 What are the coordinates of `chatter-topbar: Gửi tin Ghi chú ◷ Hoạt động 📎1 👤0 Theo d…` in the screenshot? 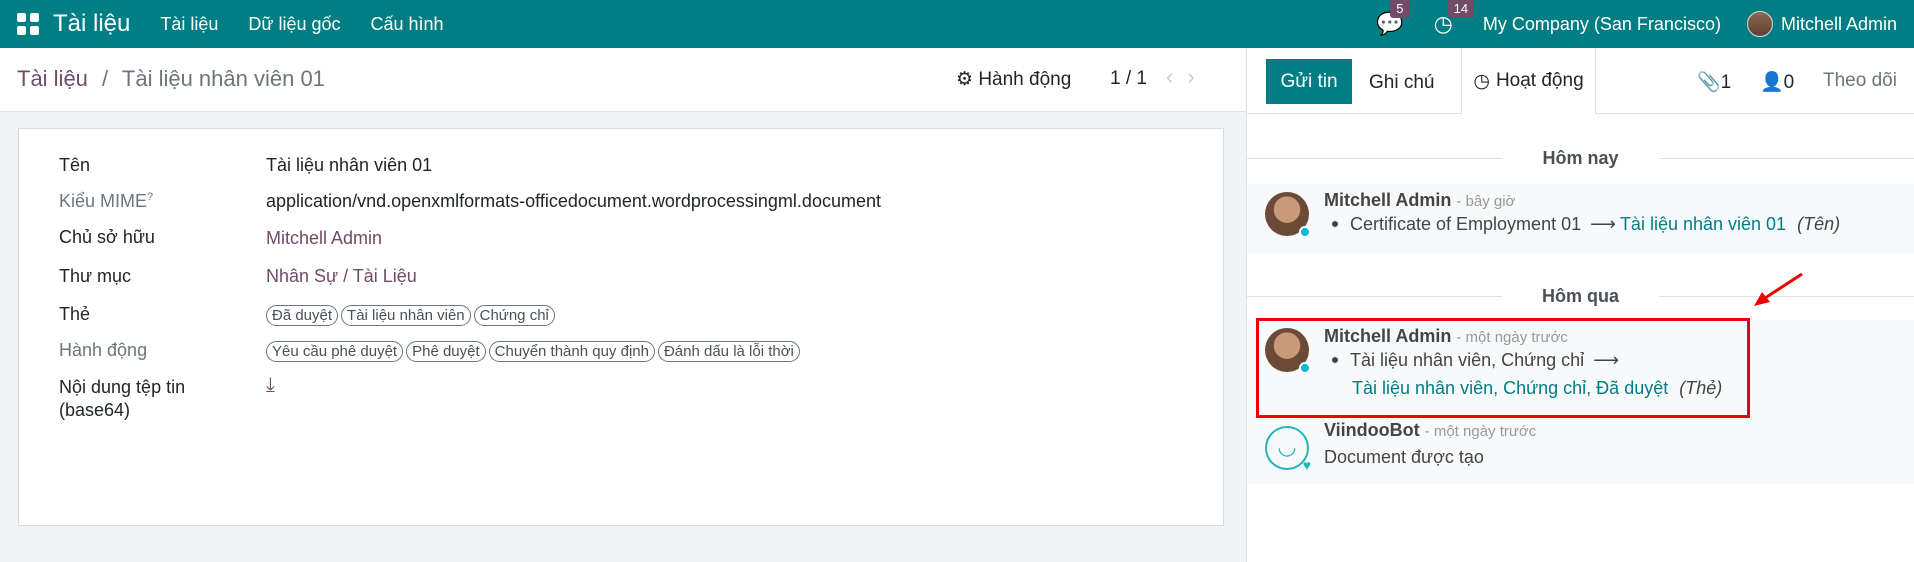 It's located at (1580, 81).